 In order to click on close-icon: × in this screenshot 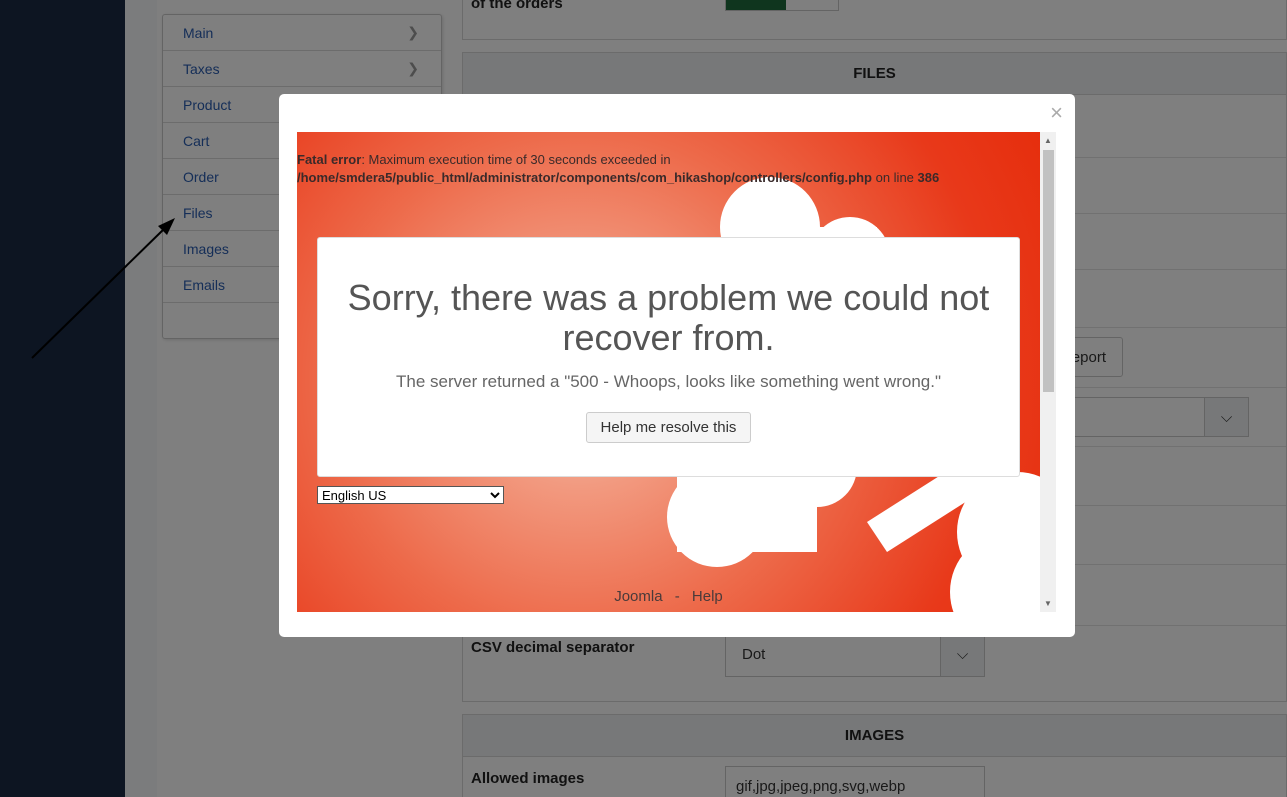, I will do `click(1056, 113)`.